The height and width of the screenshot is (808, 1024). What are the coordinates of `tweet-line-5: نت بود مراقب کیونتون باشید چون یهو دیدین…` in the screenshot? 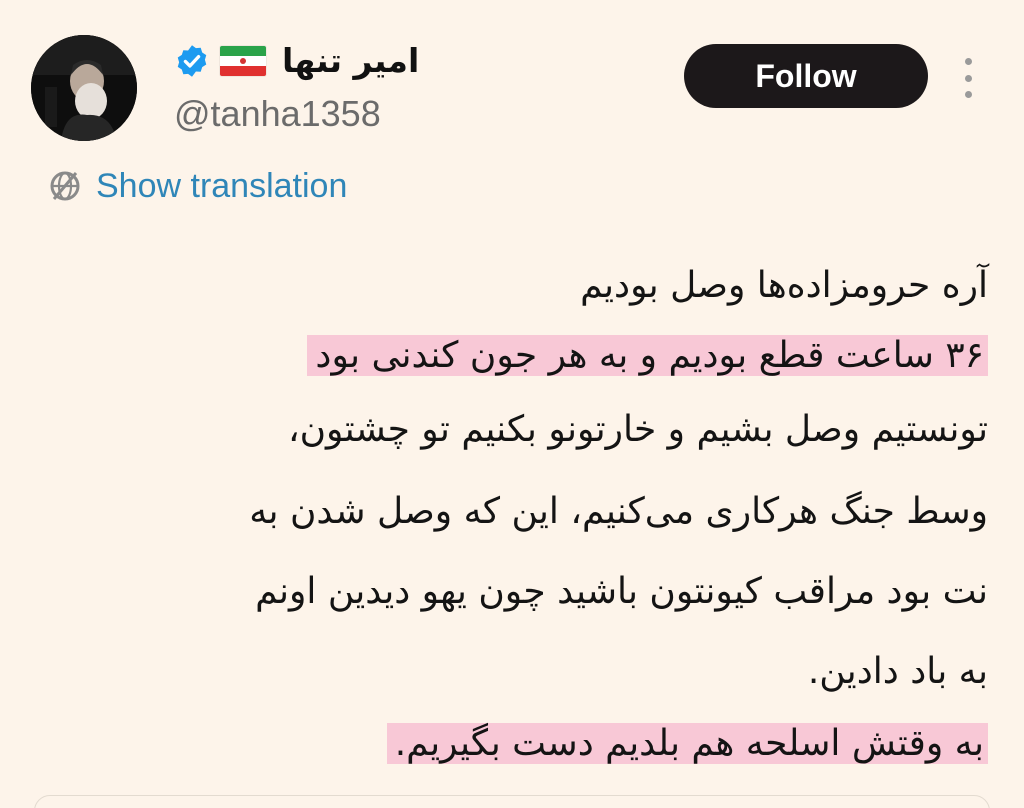 It's located at (621, 592).